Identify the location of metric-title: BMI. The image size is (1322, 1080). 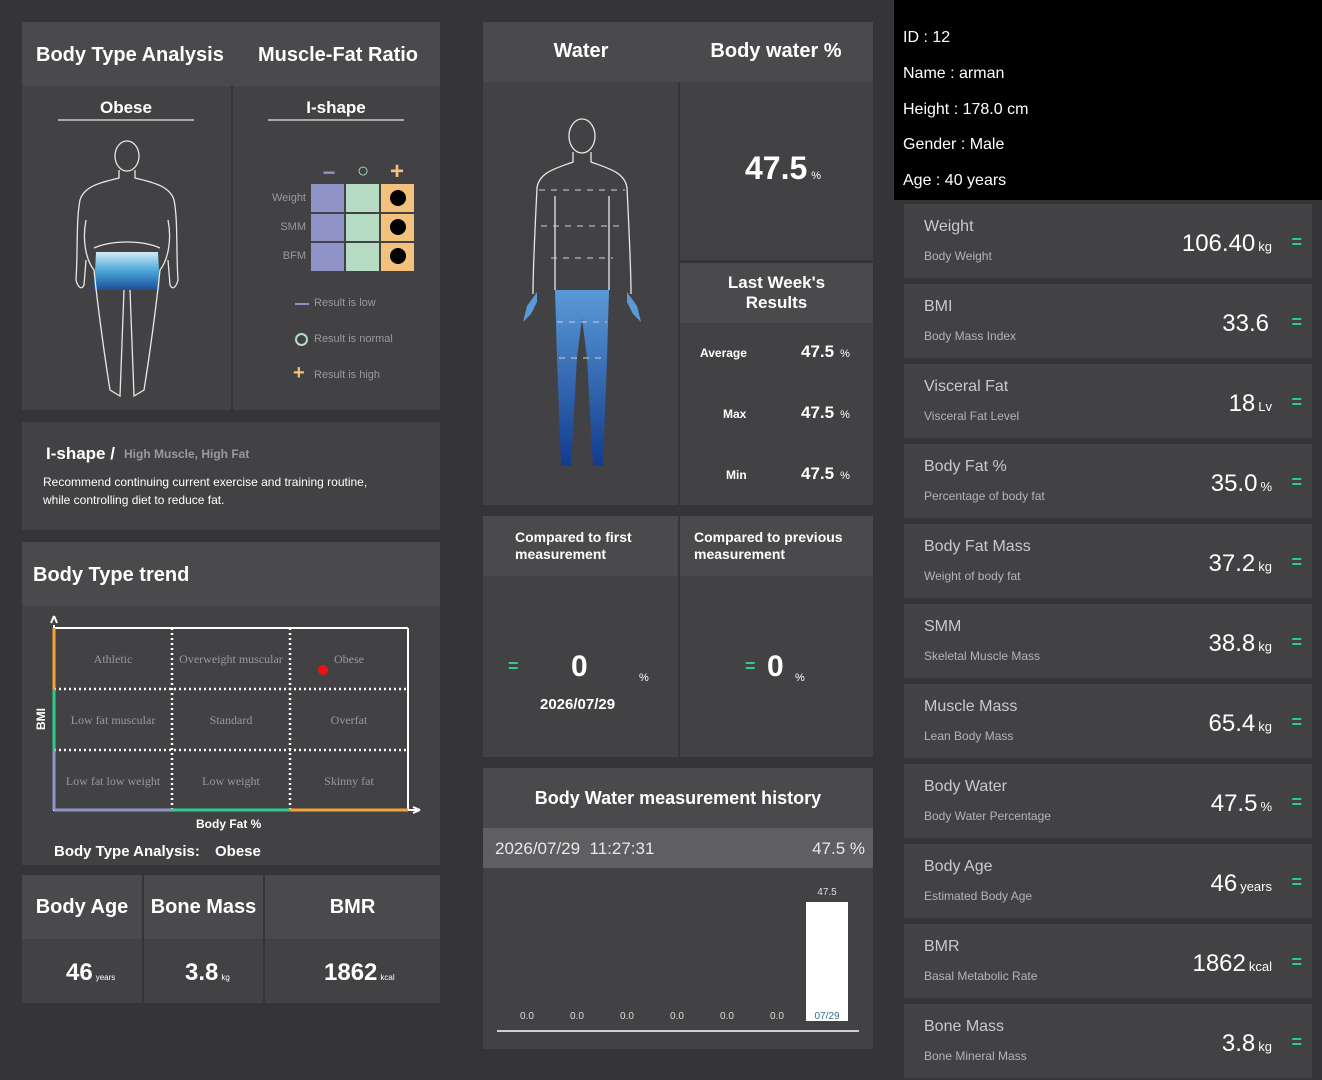
(938, 306).